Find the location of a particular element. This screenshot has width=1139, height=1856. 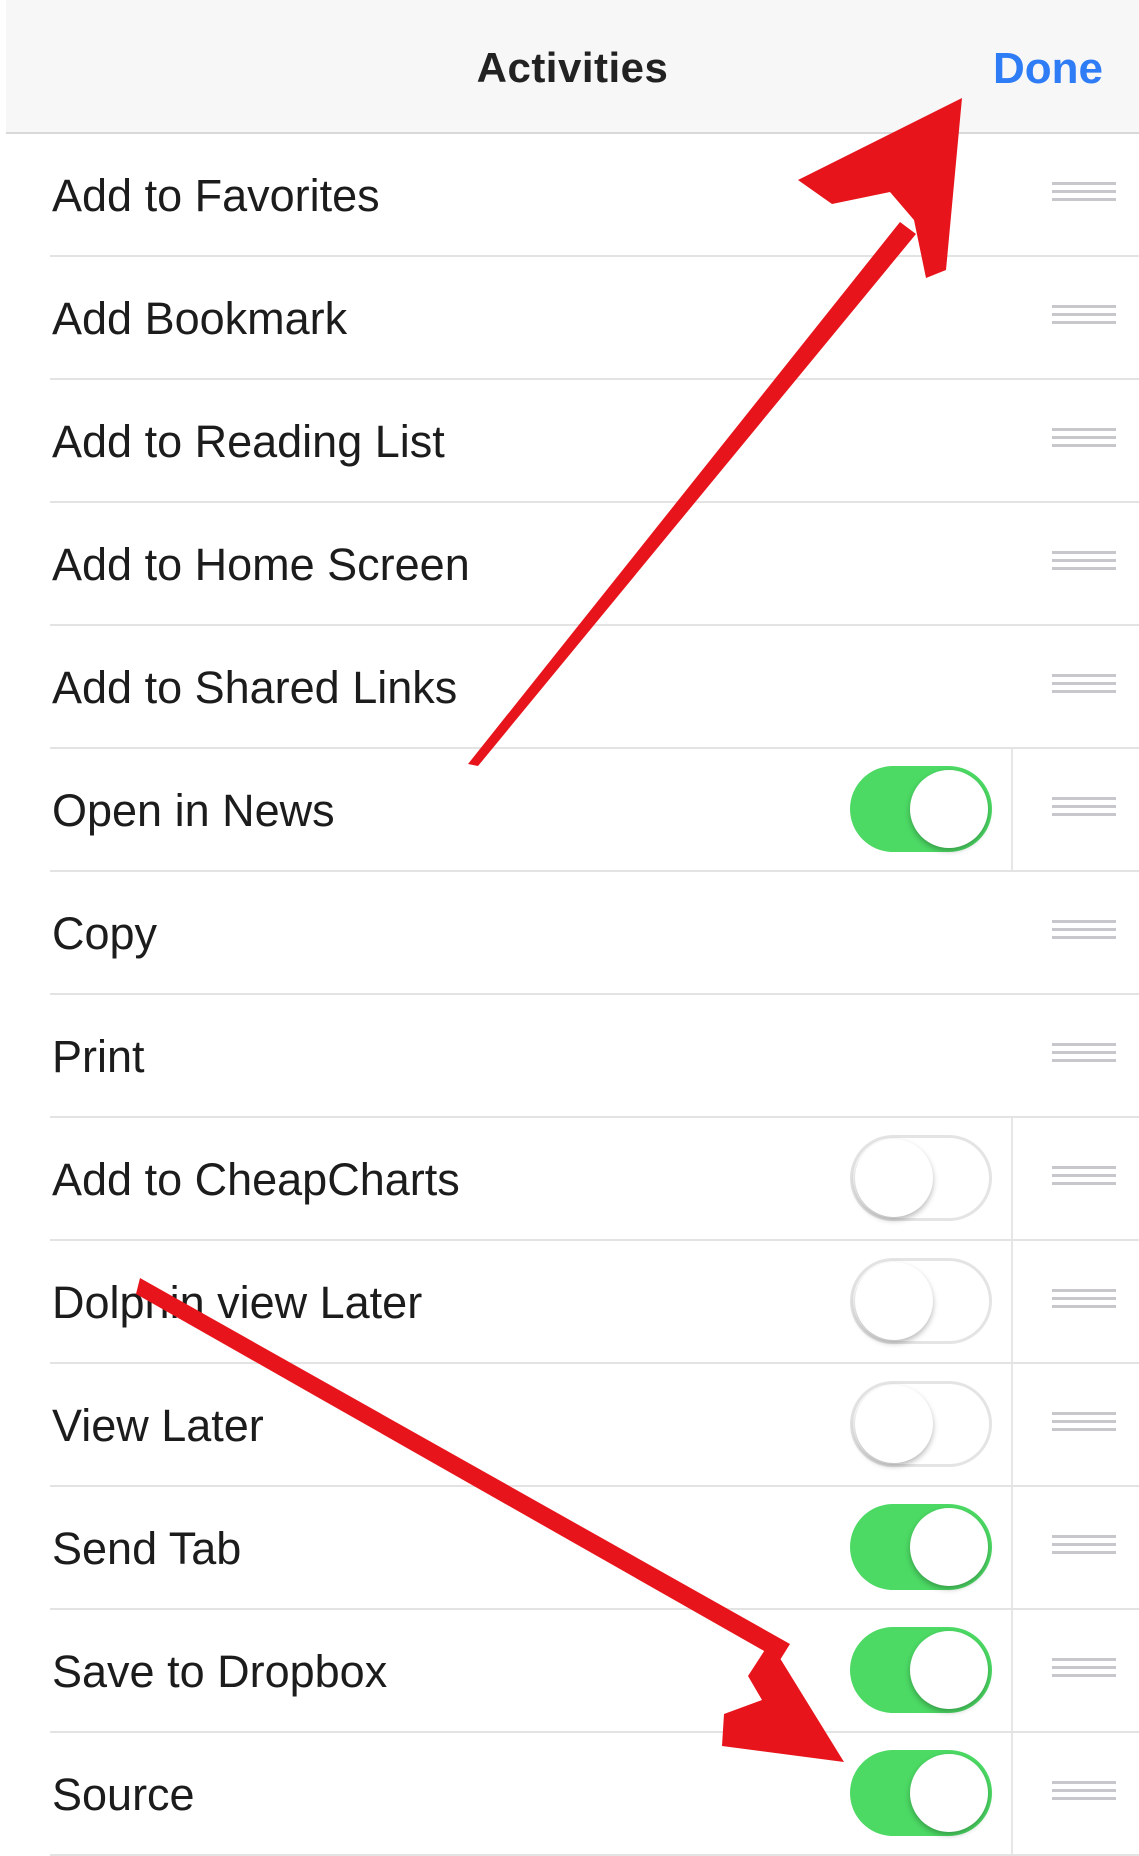

activity-row-add-bookmark: Add Bookmark is located at coordinates (569, 318).